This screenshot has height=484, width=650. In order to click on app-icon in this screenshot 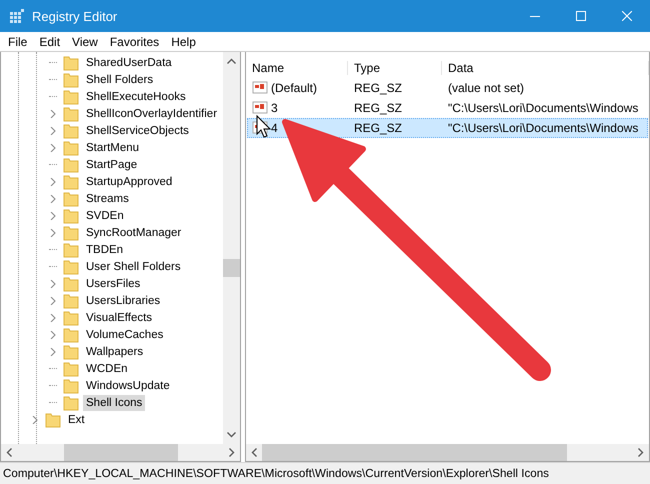, I will do `click(17, 16)`.